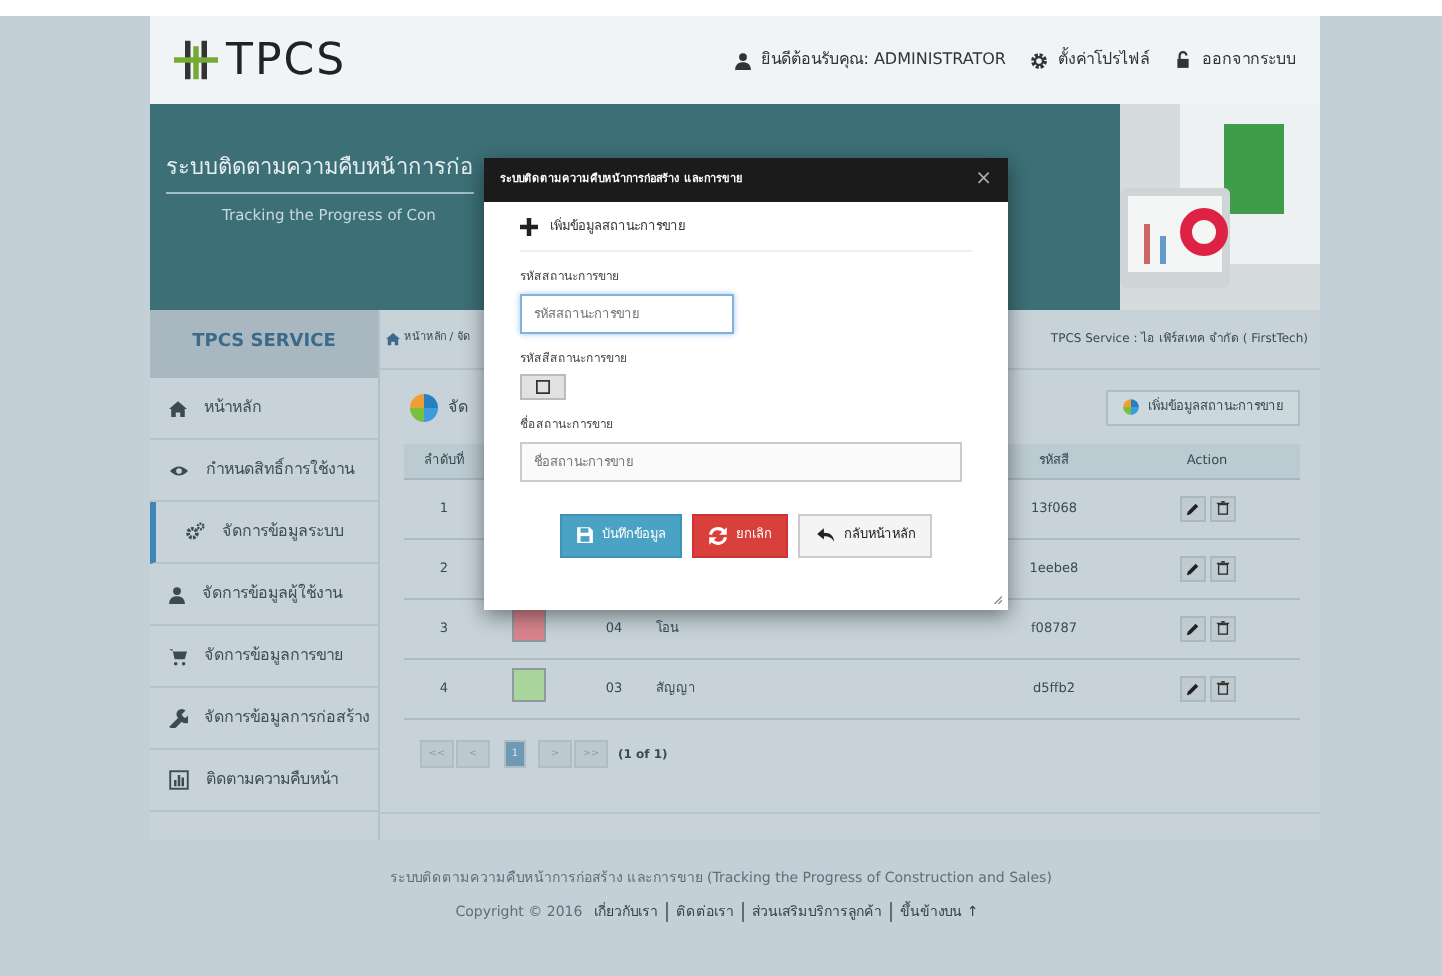  What do you see at coordinates (1104, 60) in the screenshot?
I see `profile-settings-link: ตั้งค่าโปรไฟล์` at bounding box center [1104, 60].